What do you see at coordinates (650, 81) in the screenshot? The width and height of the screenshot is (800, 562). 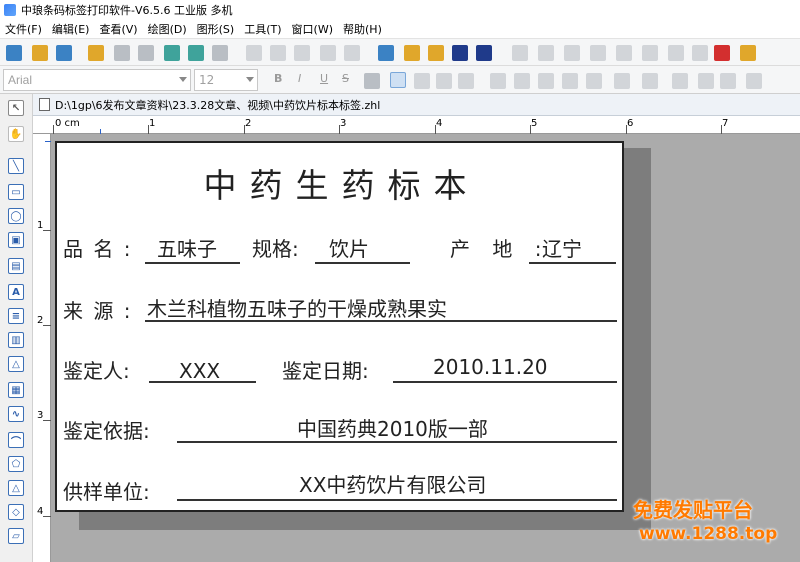 I see `same-height-icon` at bounding box center [650, 81].